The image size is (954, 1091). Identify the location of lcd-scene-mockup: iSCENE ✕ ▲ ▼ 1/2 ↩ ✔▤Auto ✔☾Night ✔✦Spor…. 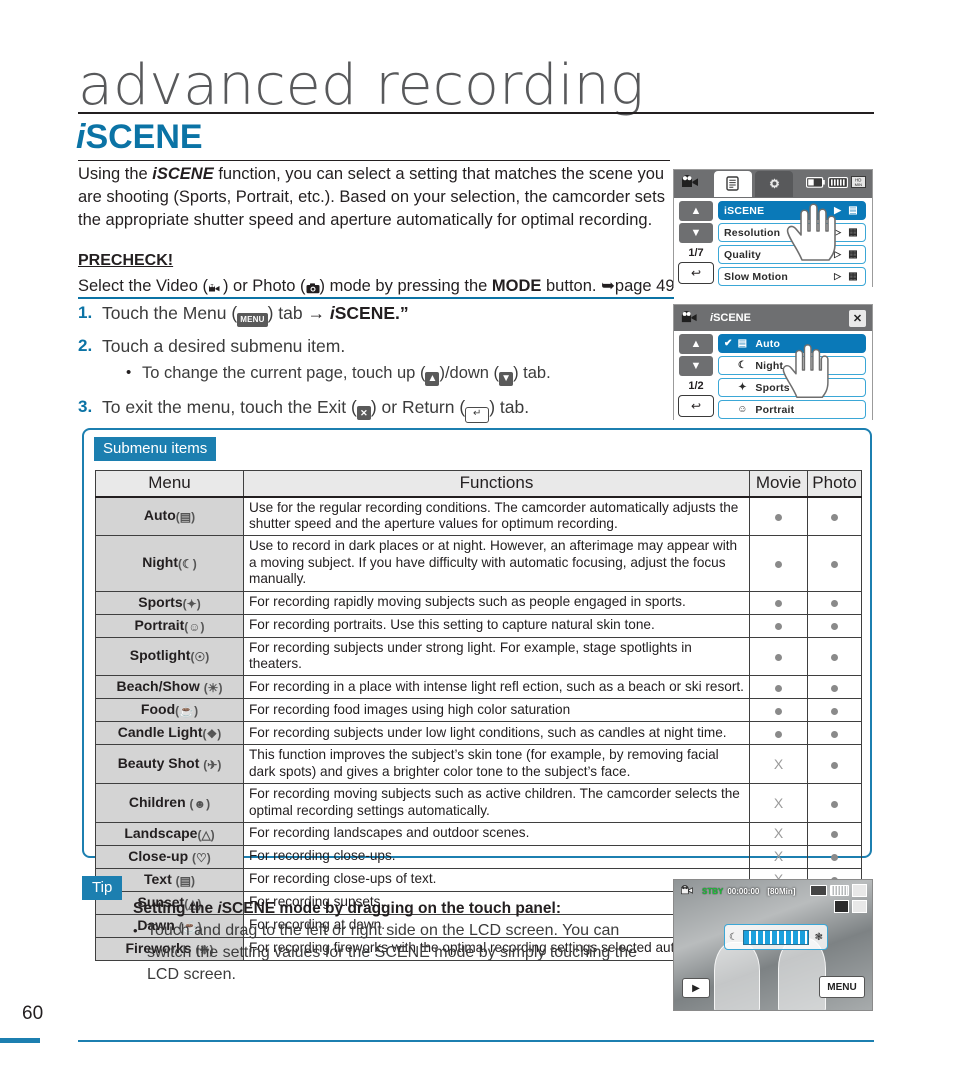
(773, 362).